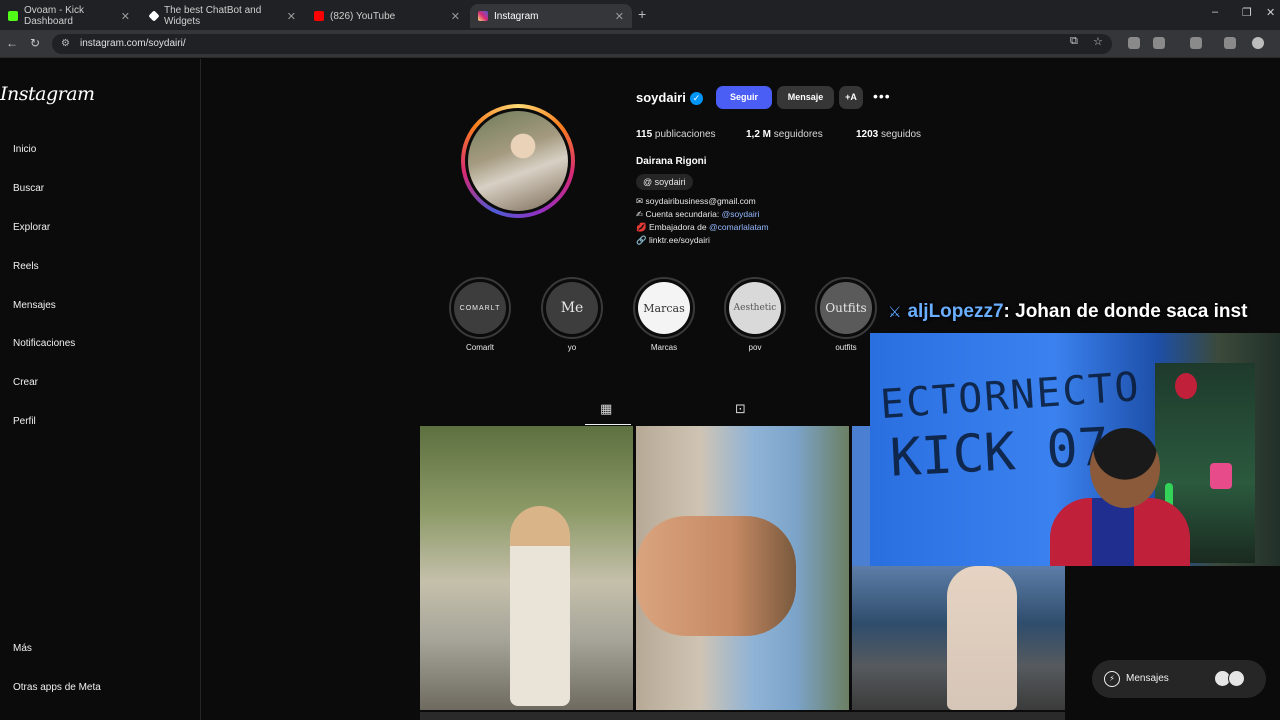  I want to click on highlight-cover: COMARLT, so click(480, 308).